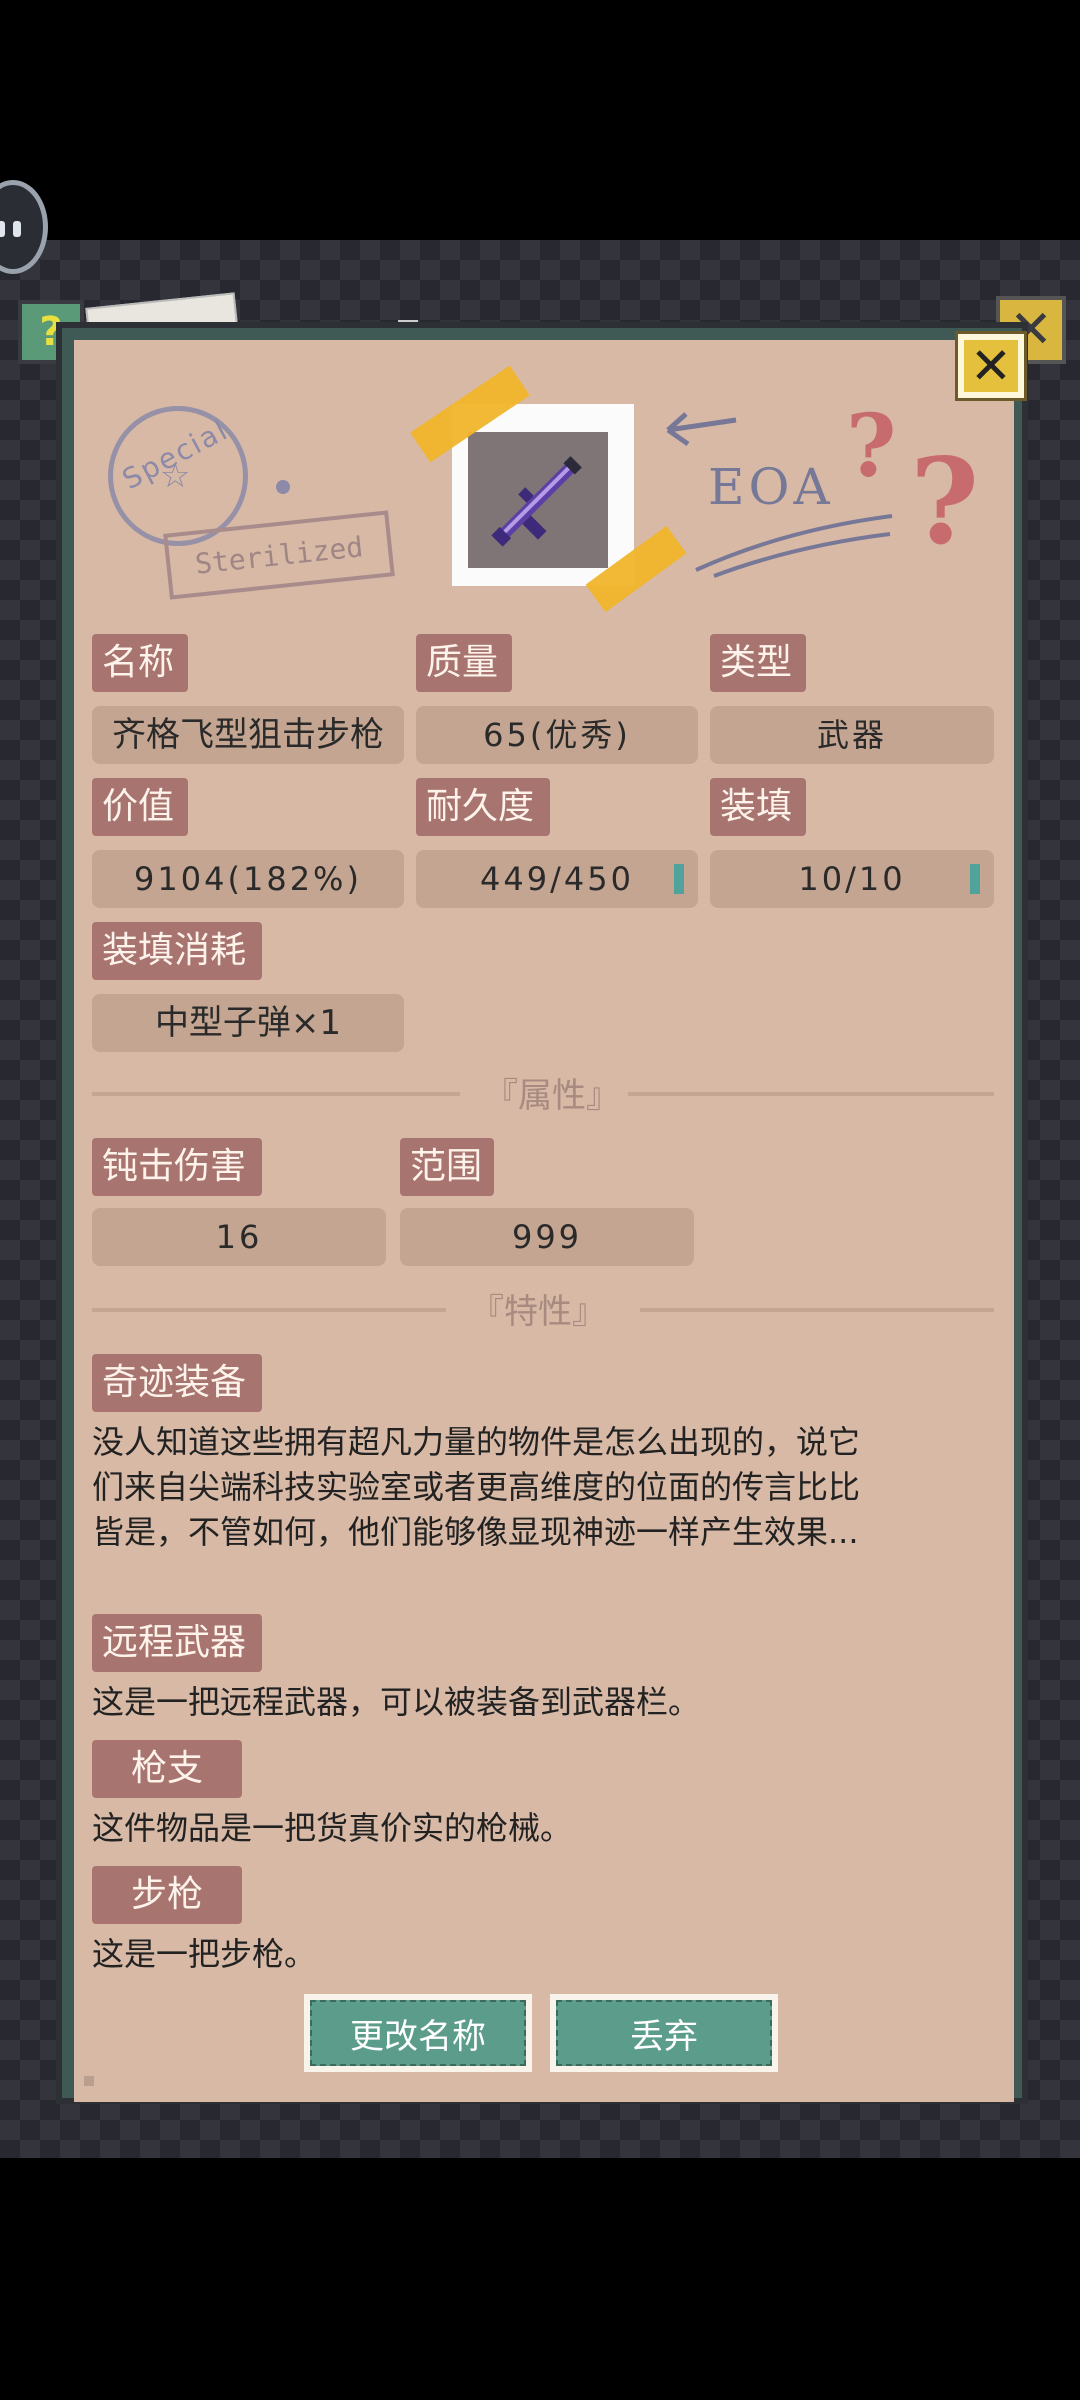  What do you see at coordinates (758, 807) in the screenshot?
I see `ammo-label: 装填` at bounding box center [758, 807].